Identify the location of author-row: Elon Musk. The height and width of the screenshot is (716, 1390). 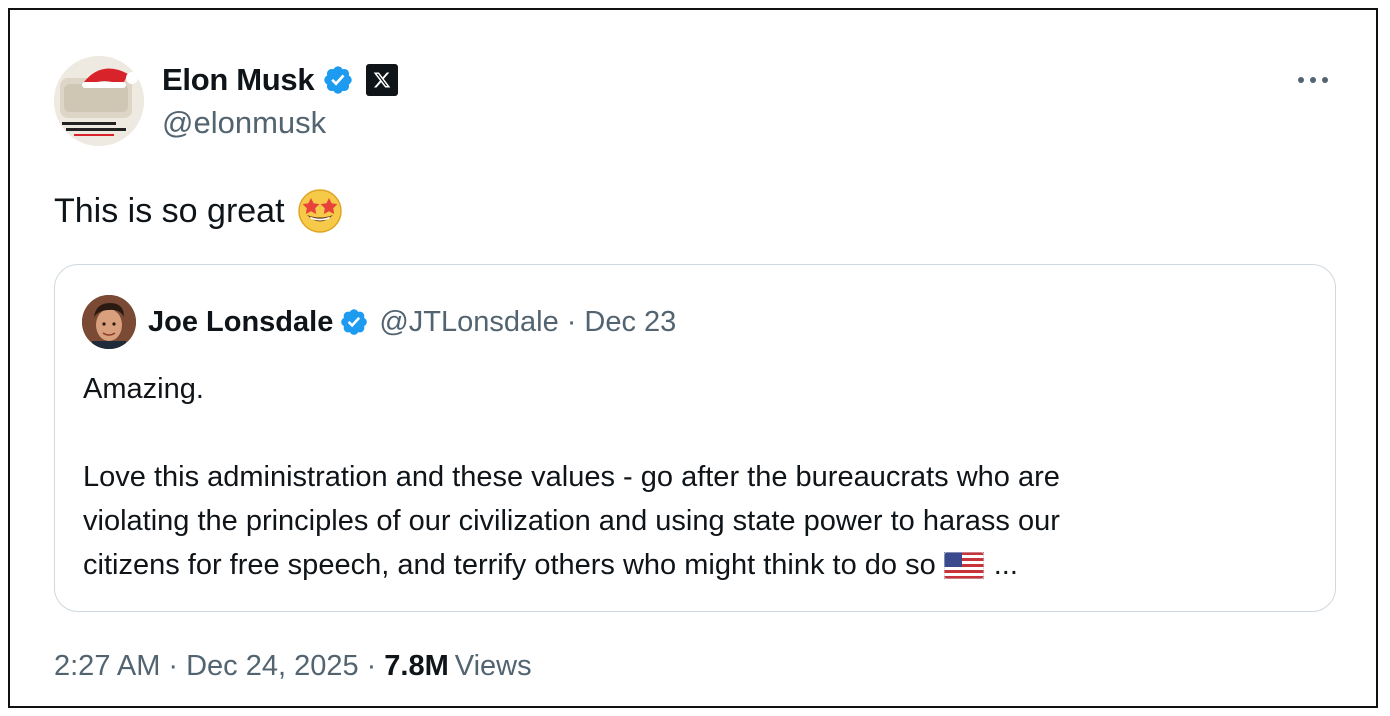
(280, 80).